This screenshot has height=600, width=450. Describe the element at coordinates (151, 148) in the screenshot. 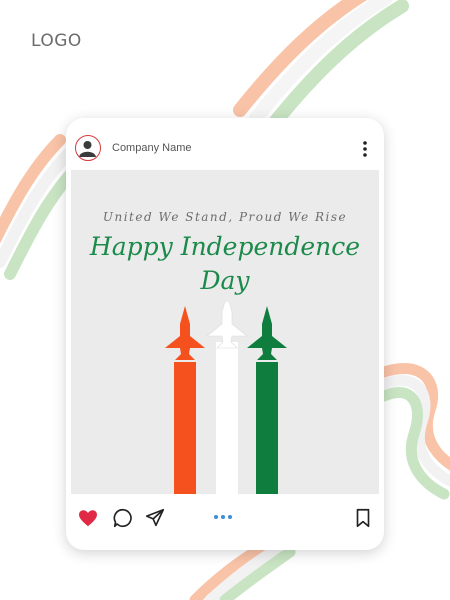

I see `company-name: Company Name` at that location.